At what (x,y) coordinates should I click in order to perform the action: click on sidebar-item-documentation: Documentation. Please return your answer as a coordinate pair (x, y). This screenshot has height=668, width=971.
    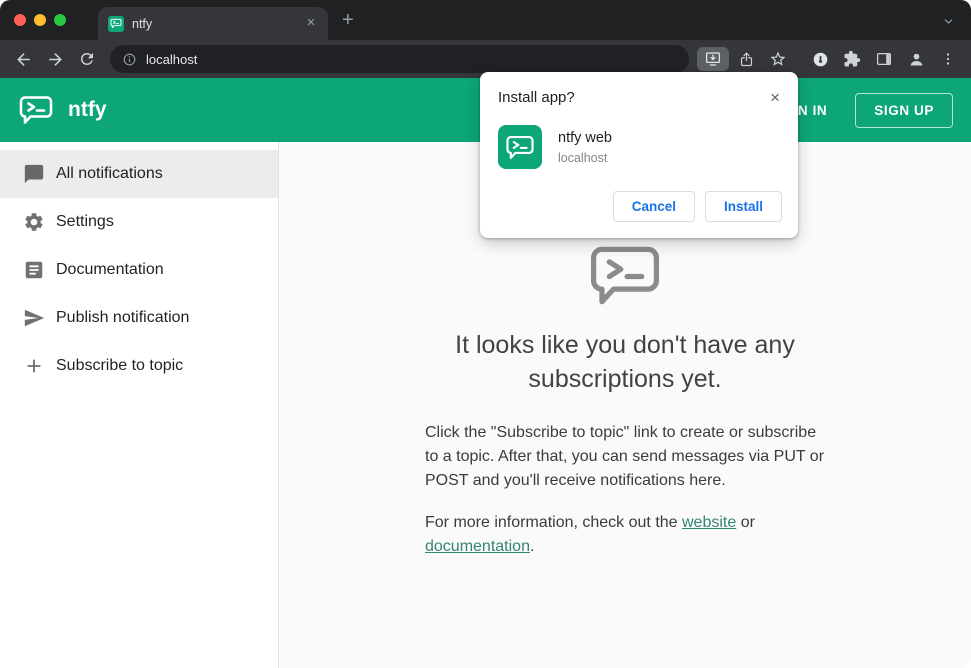
    Looking at the image, I should click on (139, 270).